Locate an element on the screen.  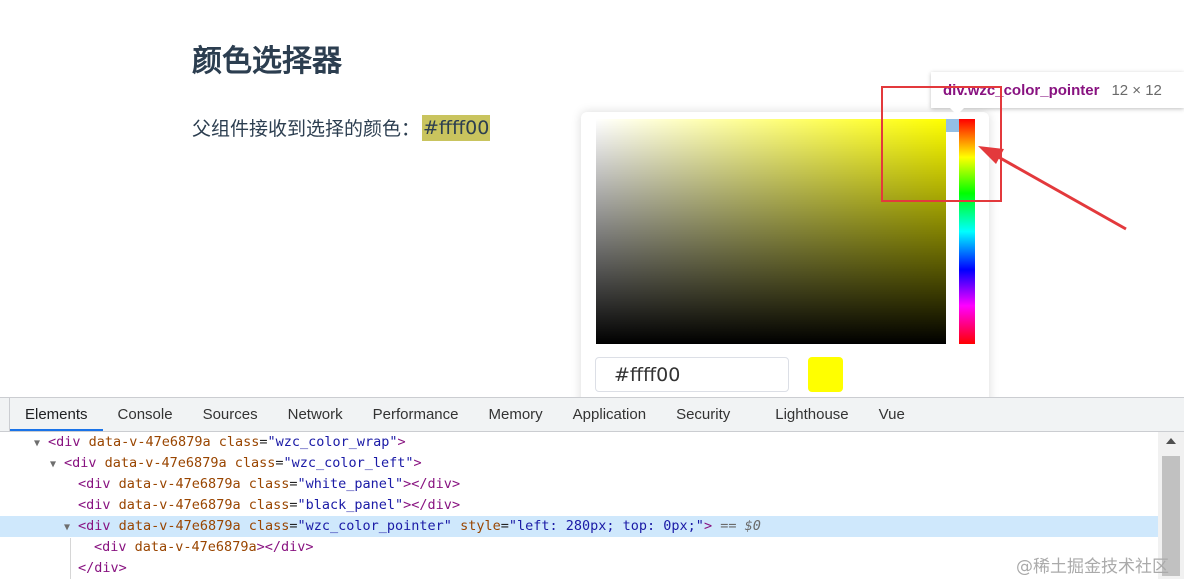
selected-node-marker: == $0 is located at coordinates (740, 526).